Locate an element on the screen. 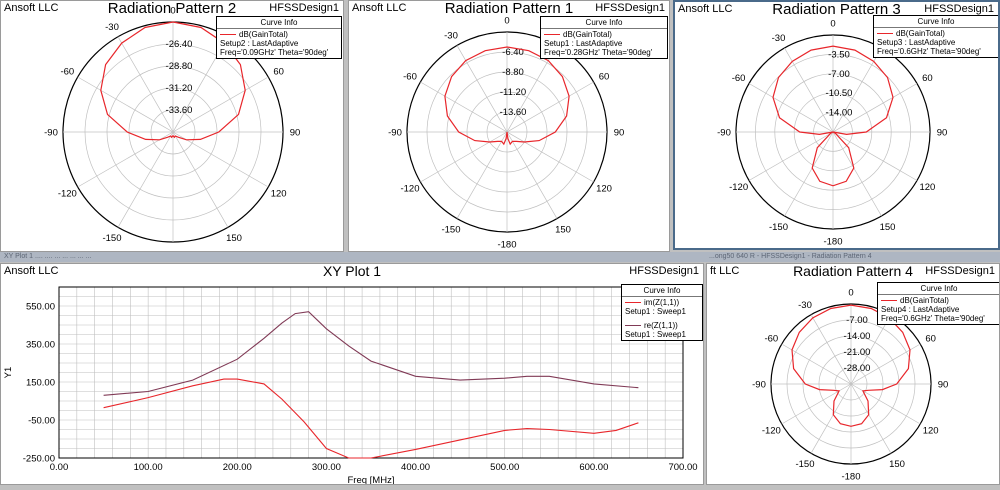 This screenshot has width=1000, height=490. radial-tick-label: -6.40 is located at coordinates (513, 52).